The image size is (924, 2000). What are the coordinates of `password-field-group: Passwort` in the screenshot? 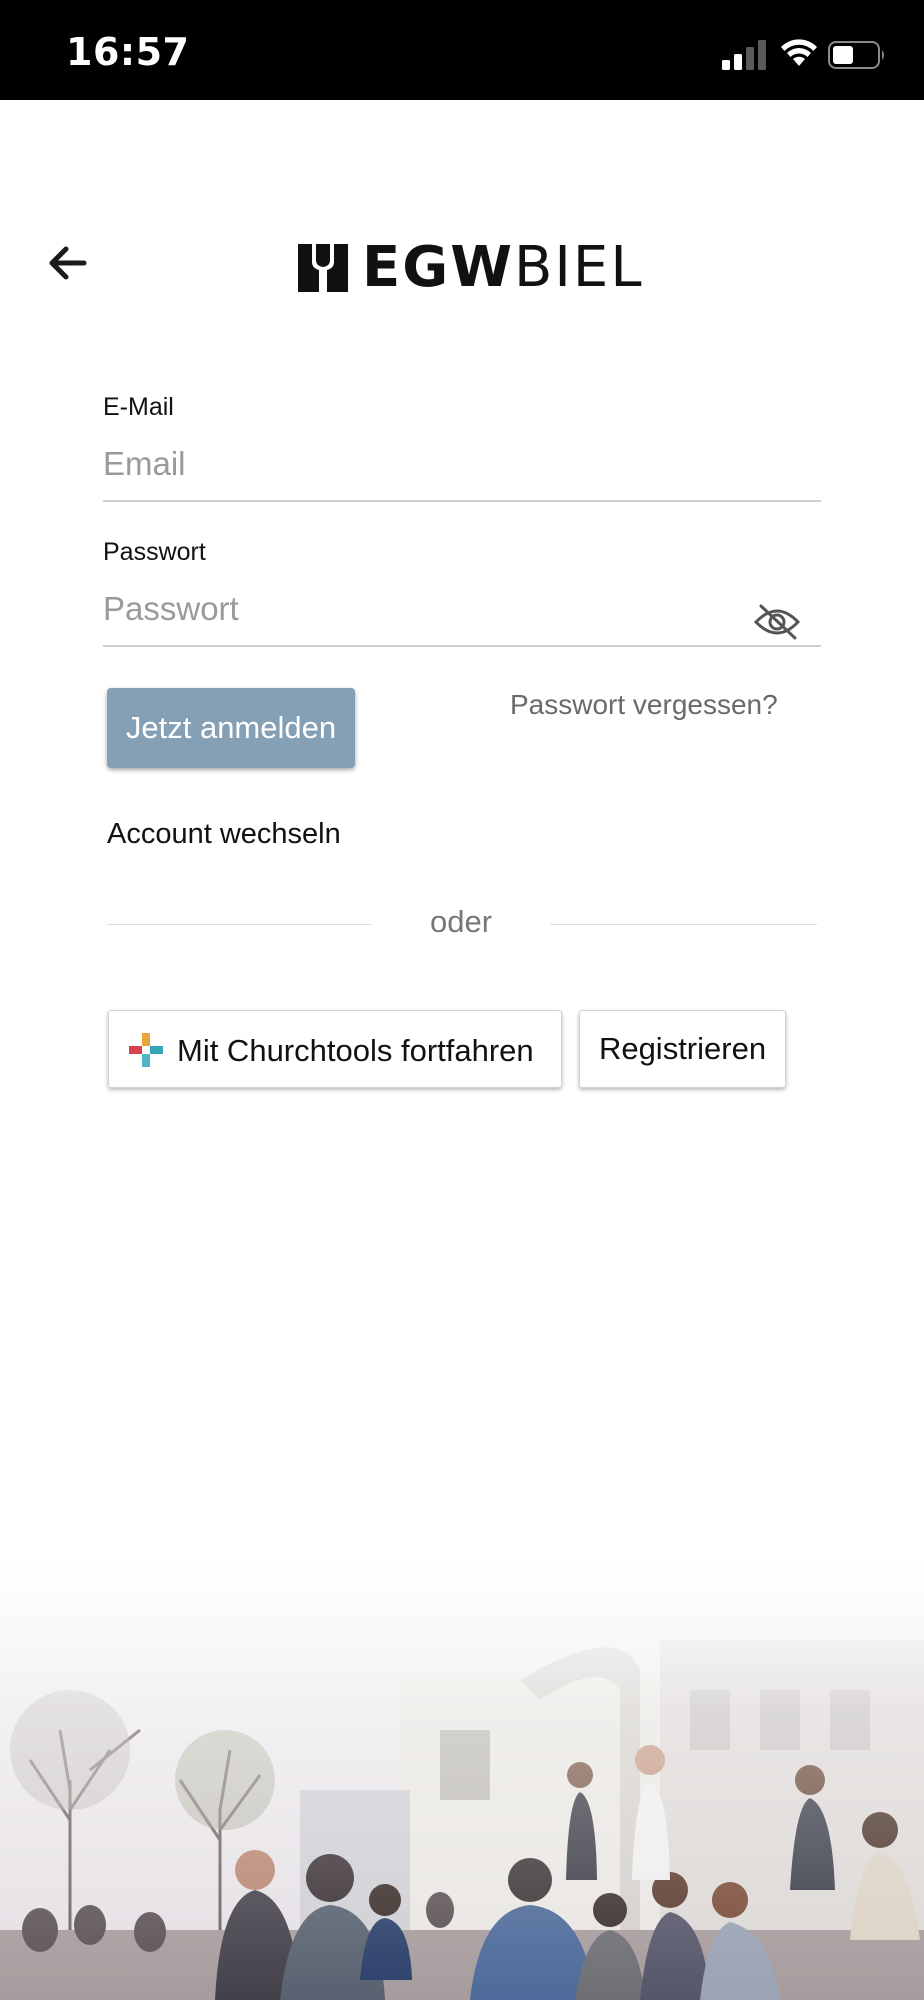 It's located at (462, 593).